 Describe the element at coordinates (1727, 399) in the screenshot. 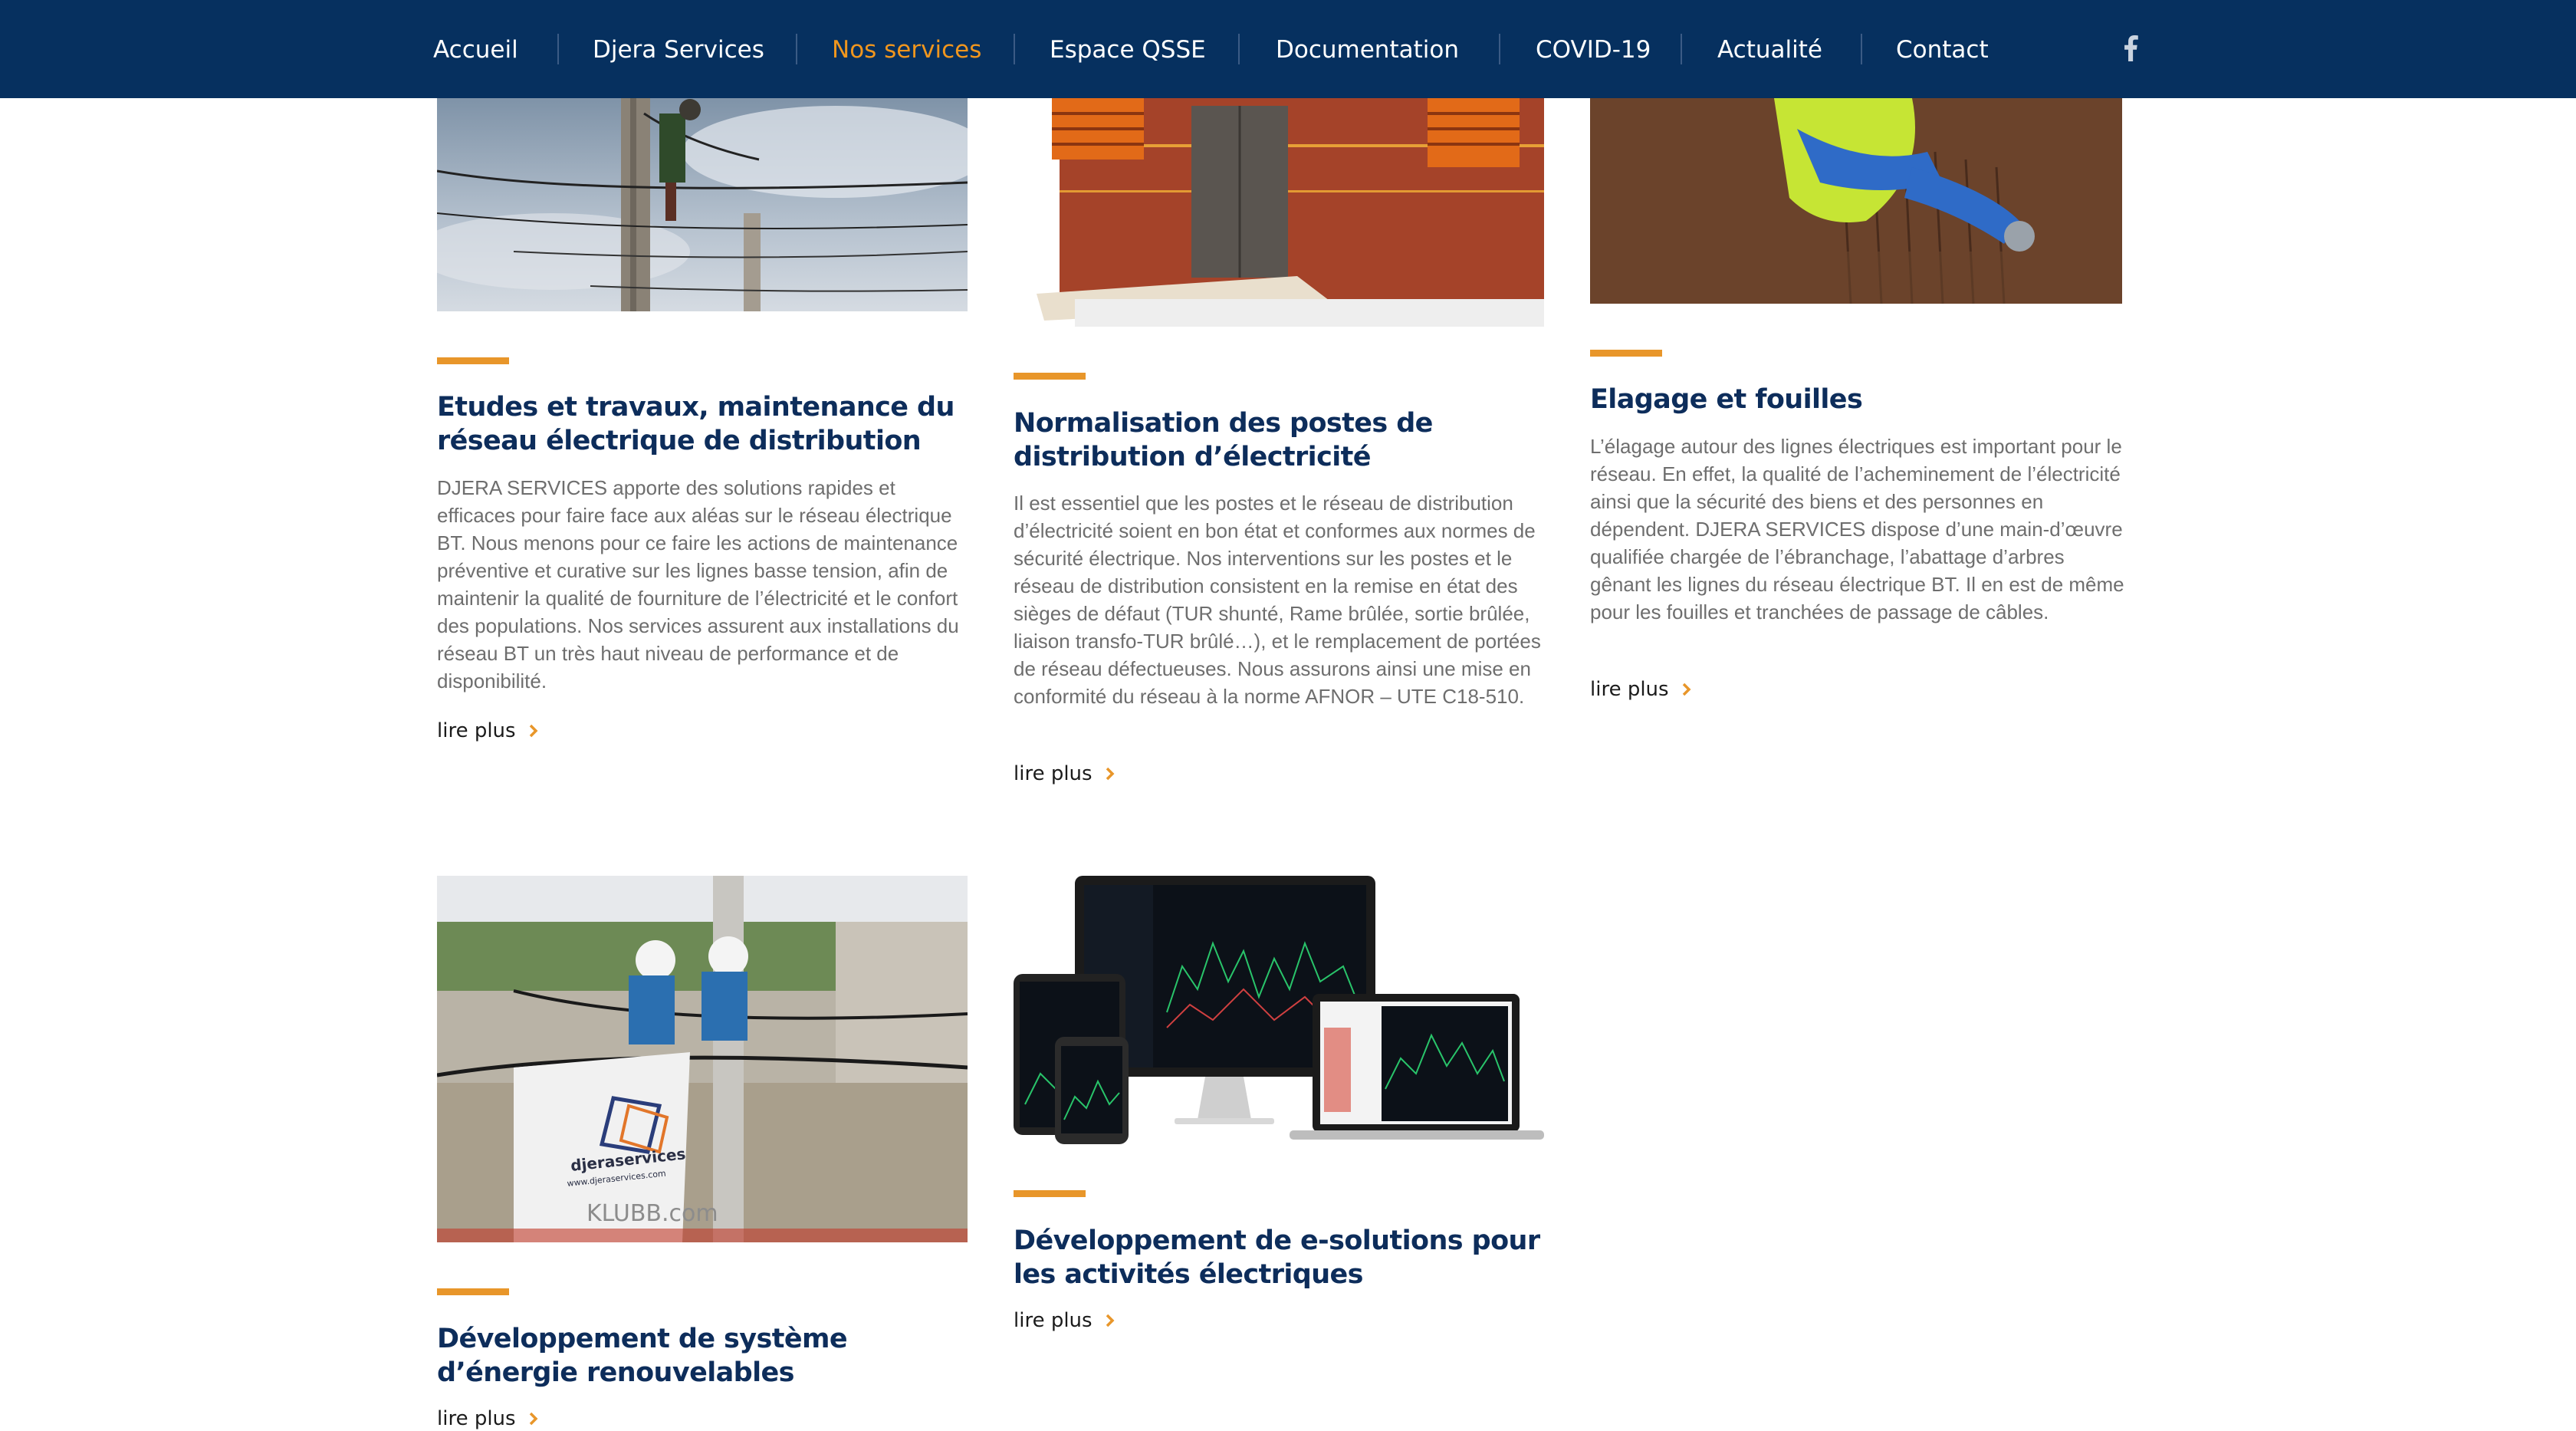

I see `card-title: Elagage et fouilles` at that location.